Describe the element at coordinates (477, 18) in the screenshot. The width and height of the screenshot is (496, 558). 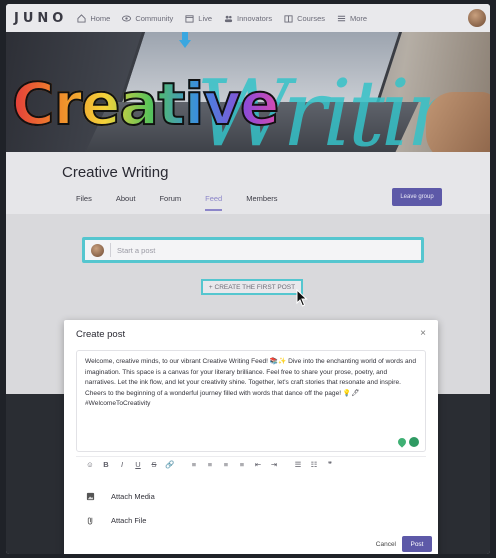
I see `user-avatar` at that location.